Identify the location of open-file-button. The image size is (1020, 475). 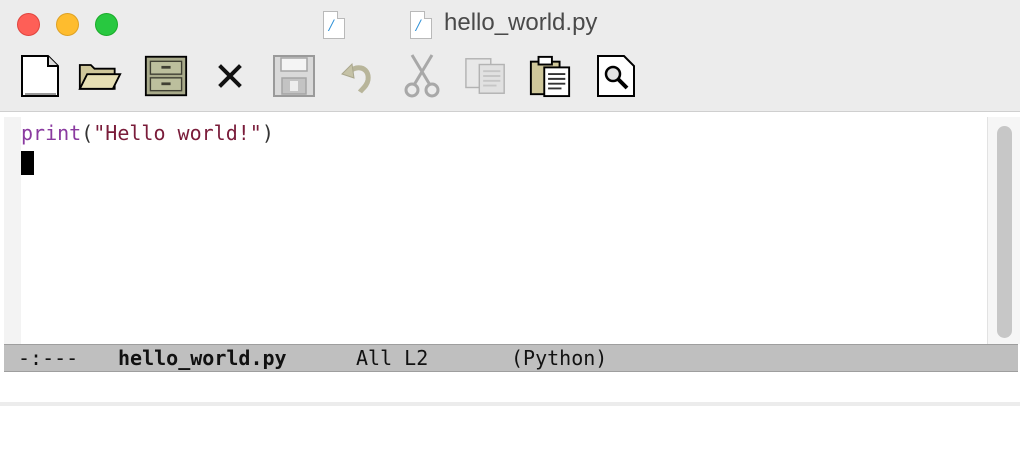
(100, 76).